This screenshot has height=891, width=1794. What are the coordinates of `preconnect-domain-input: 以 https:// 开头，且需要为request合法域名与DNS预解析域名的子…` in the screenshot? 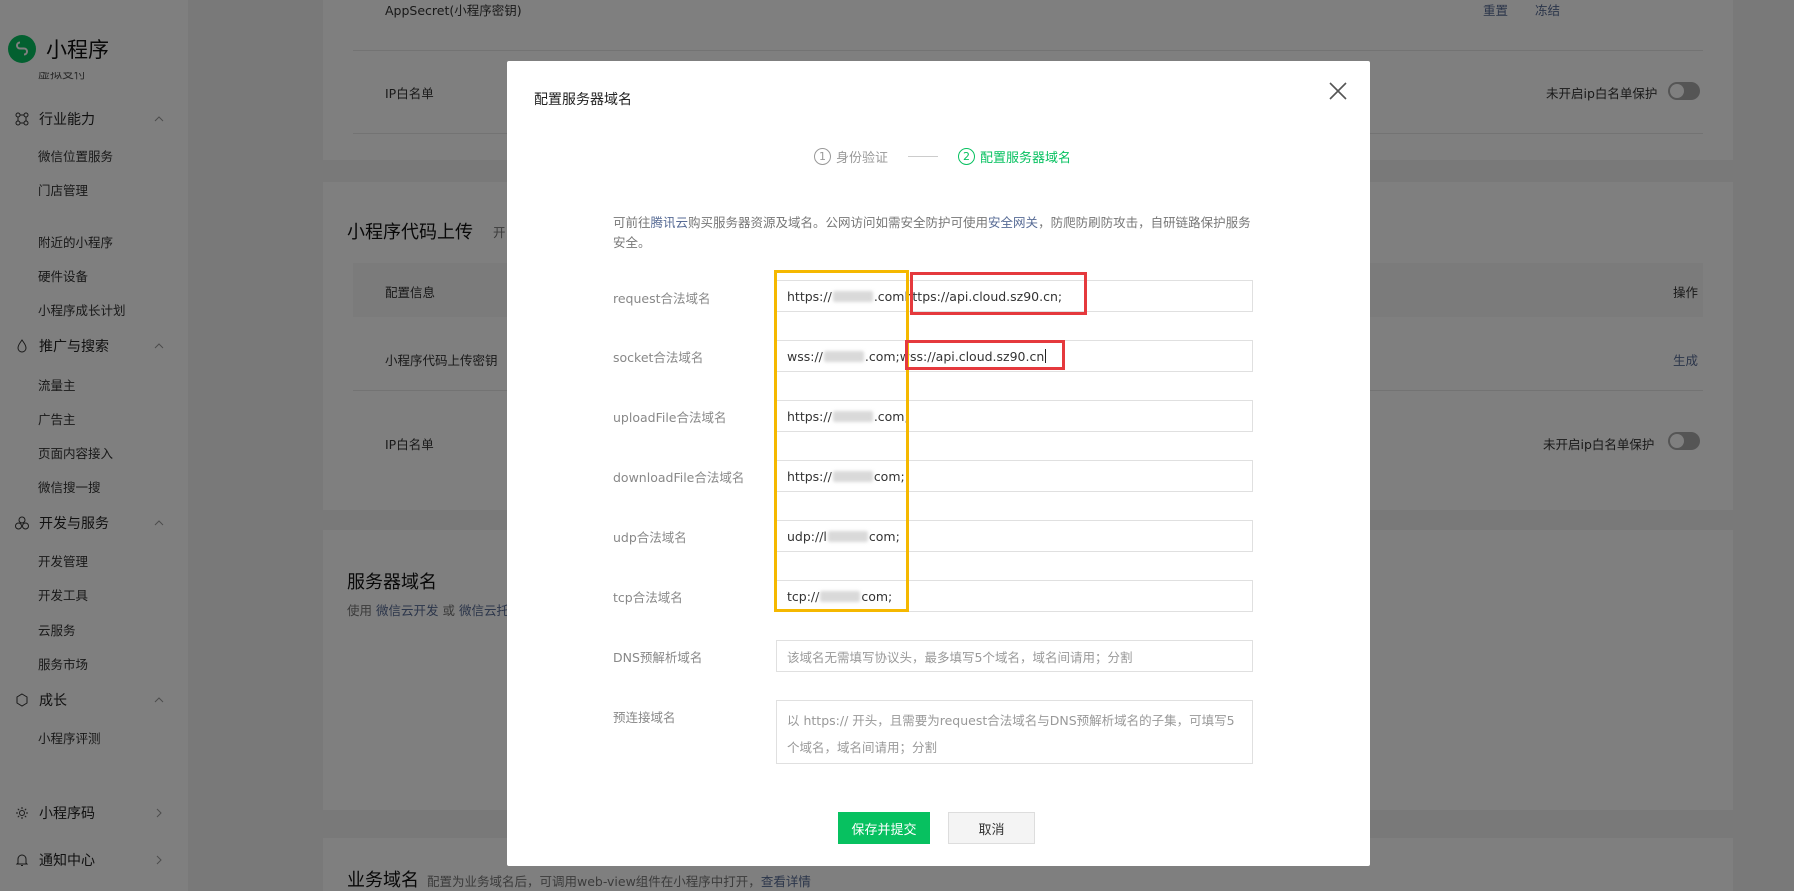 It's located at (1014, 732).